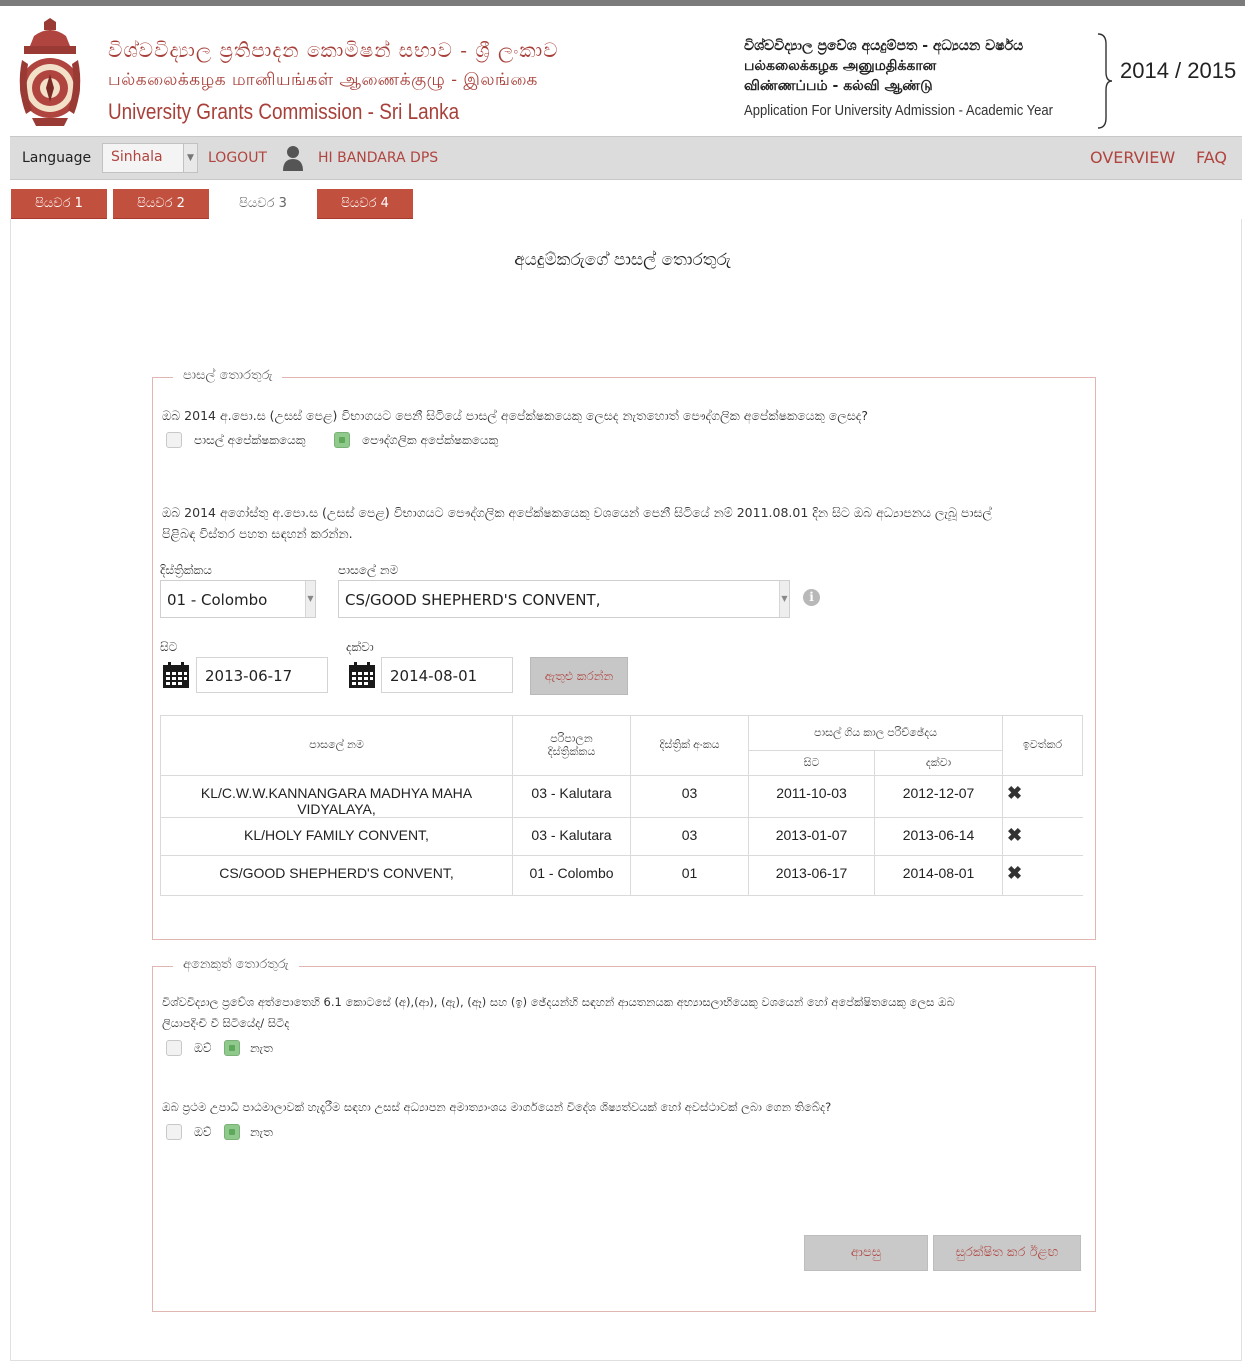  What do you see at coordinates (174, 1048) in the screenshot?
I see `registered-yes-checkbox` at bounding box center [174, 1048].